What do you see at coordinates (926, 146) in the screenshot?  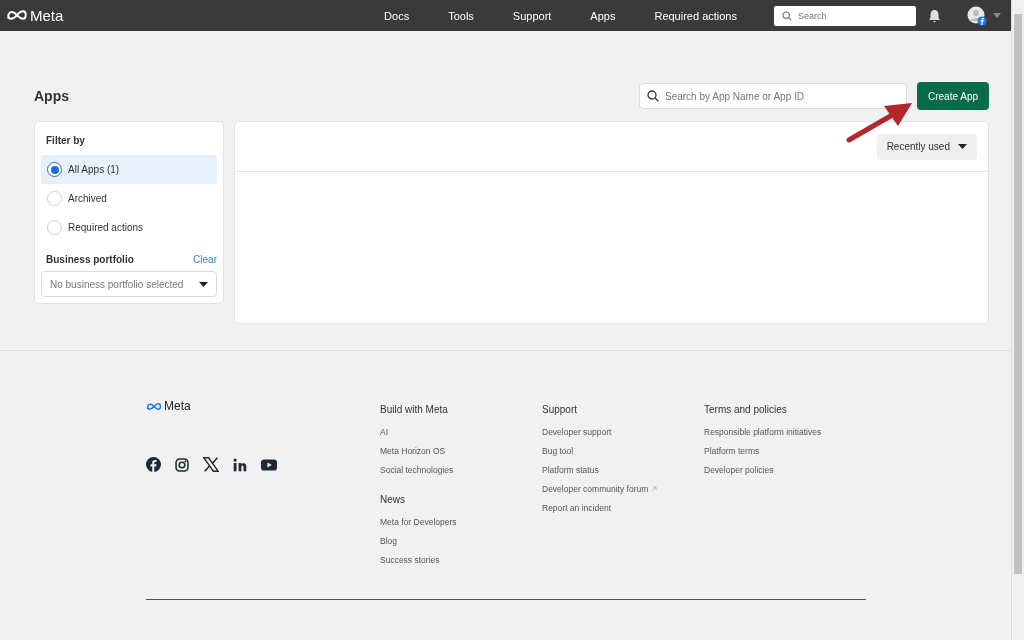 I see `sort-dropdown: Recently used` at bounding box center [926, 146].